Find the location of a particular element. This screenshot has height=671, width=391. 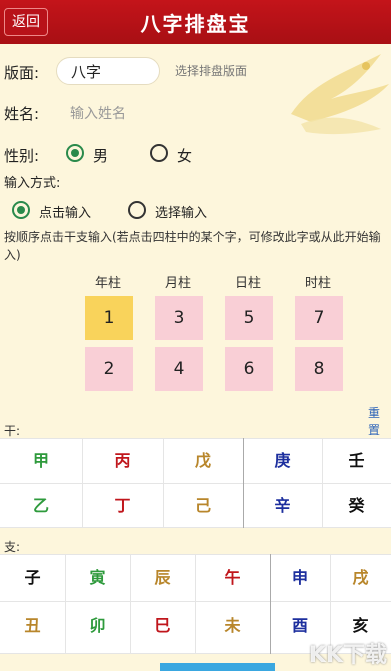

branches-label: 支: is located at coordinates (12, 547).